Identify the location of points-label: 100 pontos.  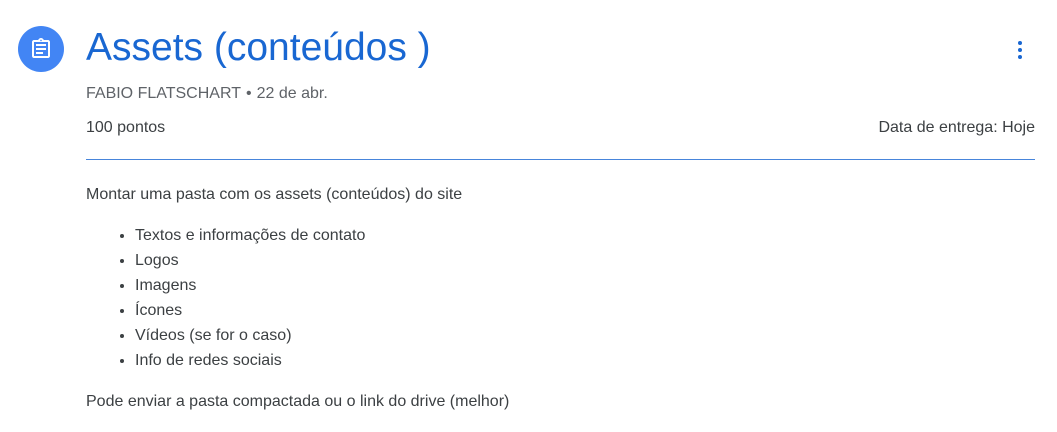
(126, 127).